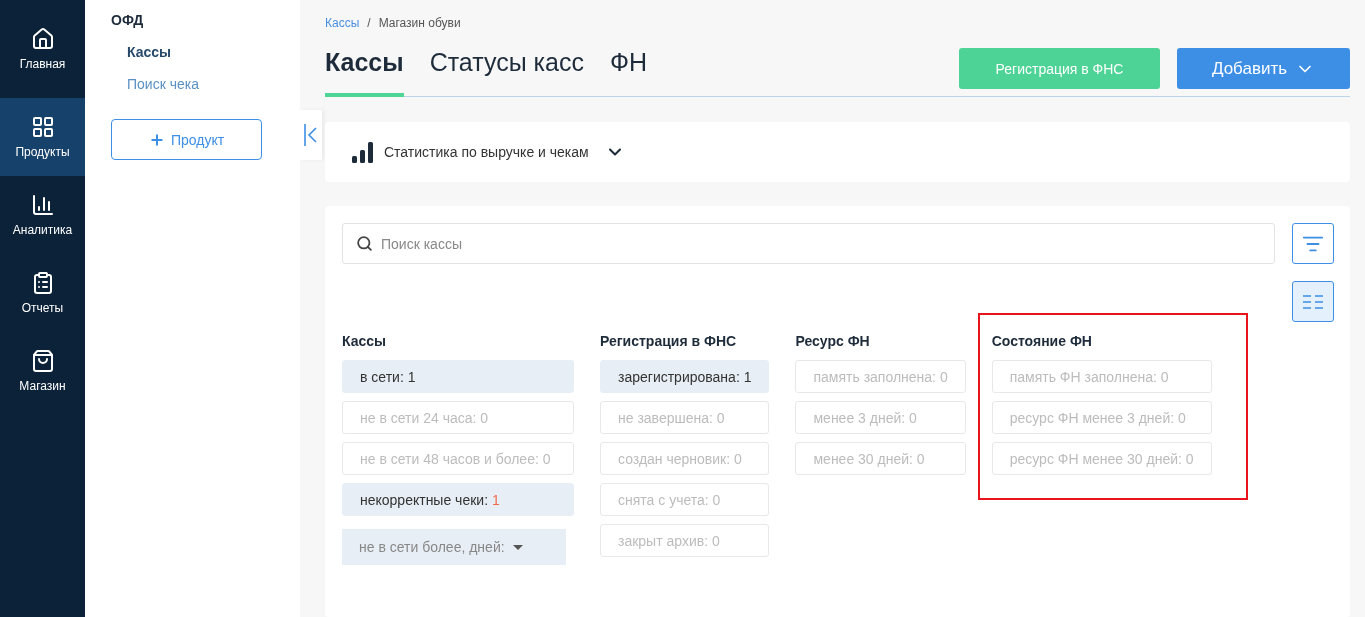 The width and height of the screenshot is (1365, 617). Describe the element at coordinates (1042, 341) in the screenshot. I see `group-title: Состояние ФН` at that location.